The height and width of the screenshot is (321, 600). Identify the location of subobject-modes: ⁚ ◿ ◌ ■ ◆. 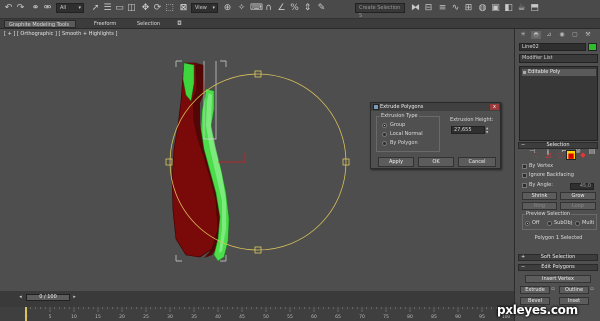
(561, 155).